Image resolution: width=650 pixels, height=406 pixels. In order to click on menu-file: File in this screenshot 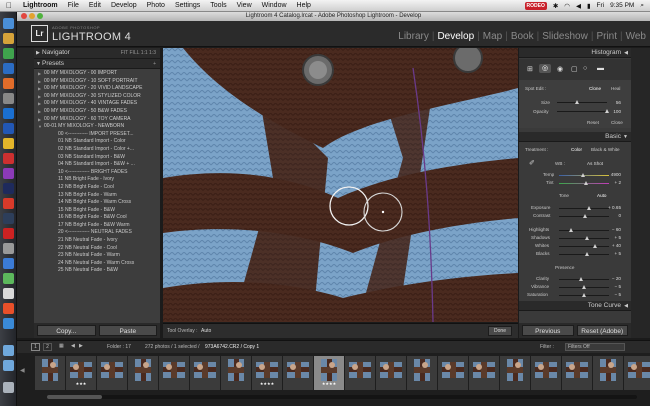, I will do `click(73, 5)`.